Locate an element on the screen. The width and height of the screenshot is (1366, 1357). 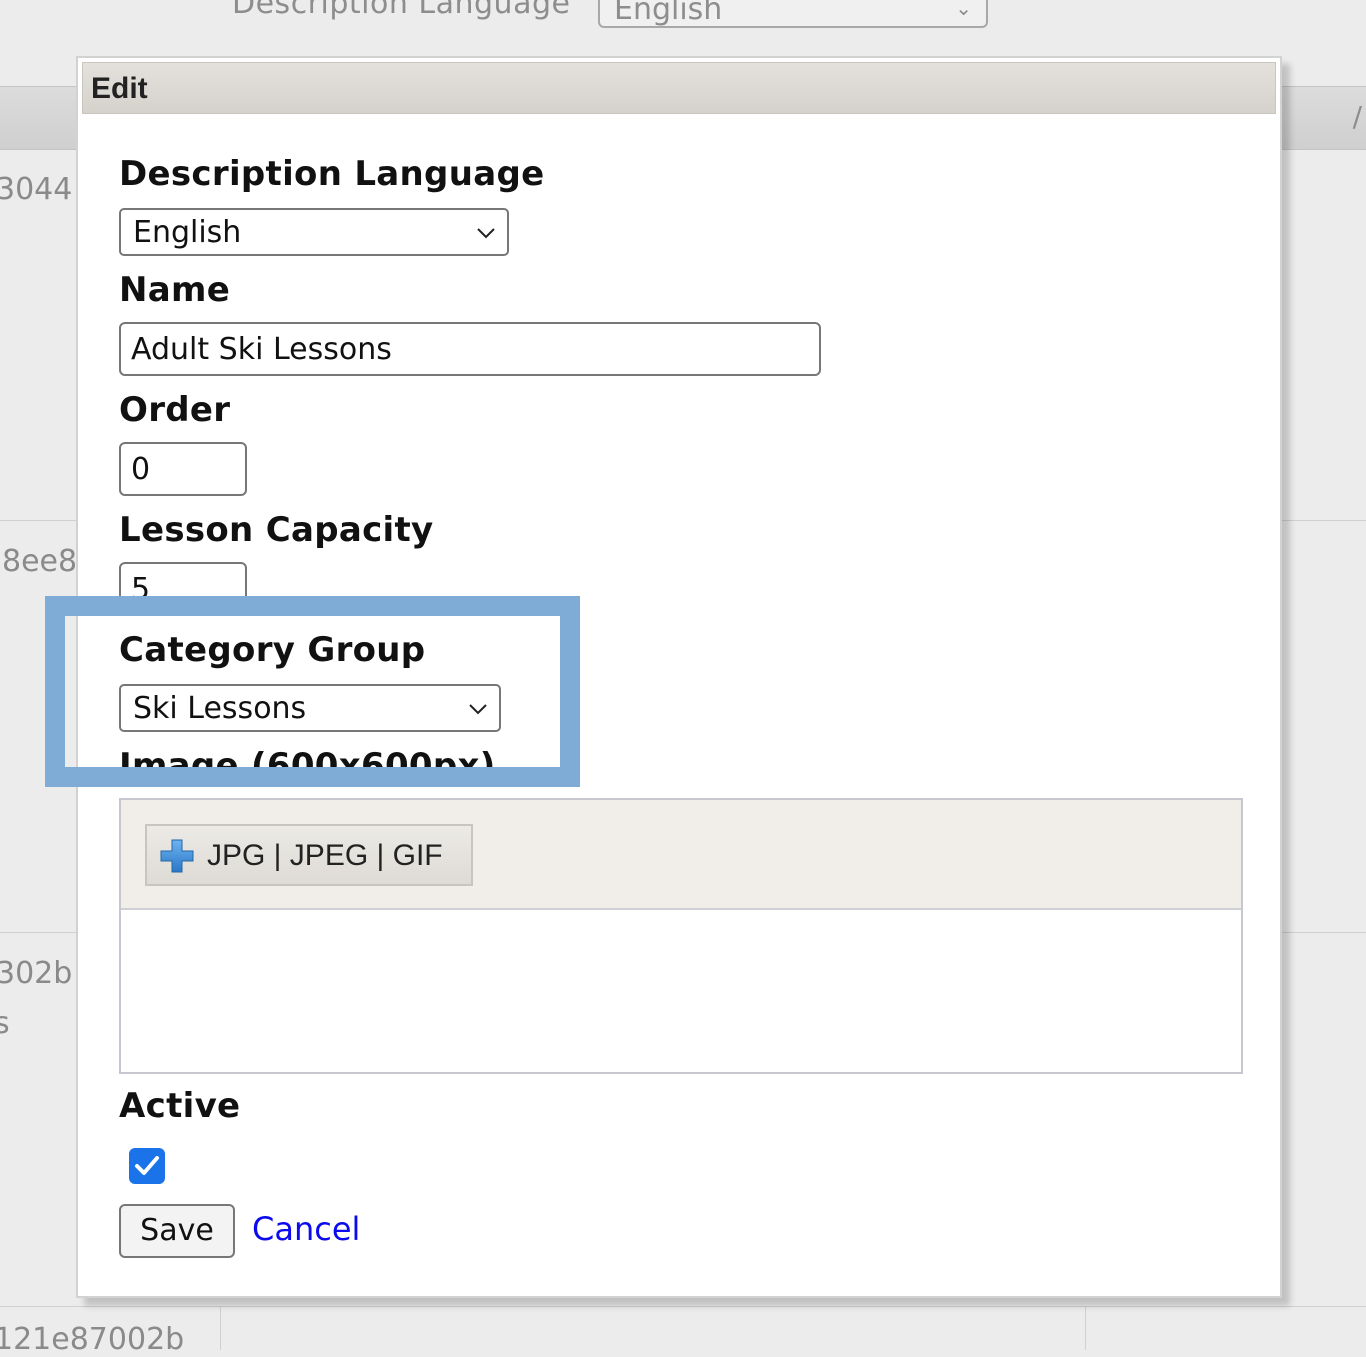
order-input-value: 0 is located at coordinates (141, 469).